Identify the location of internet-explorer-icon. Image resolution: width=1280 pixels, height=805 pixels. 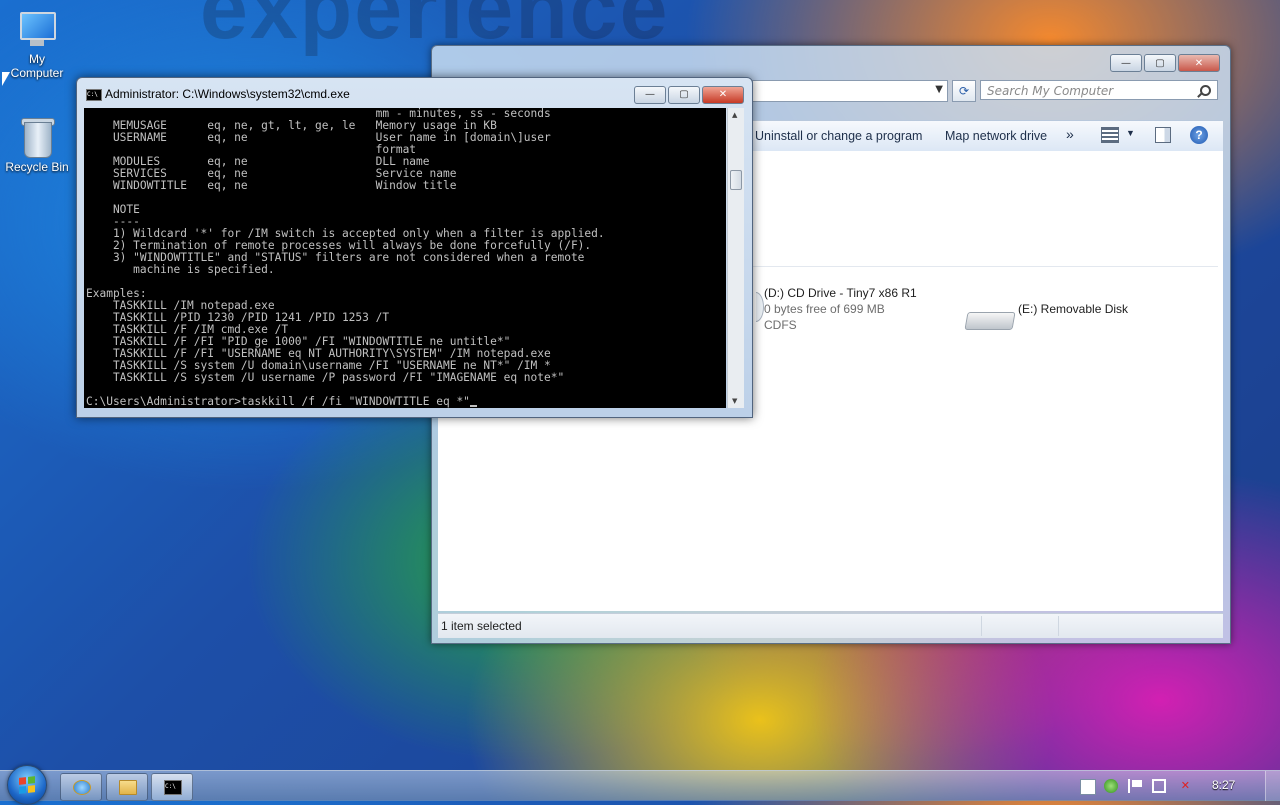
(82, 787).